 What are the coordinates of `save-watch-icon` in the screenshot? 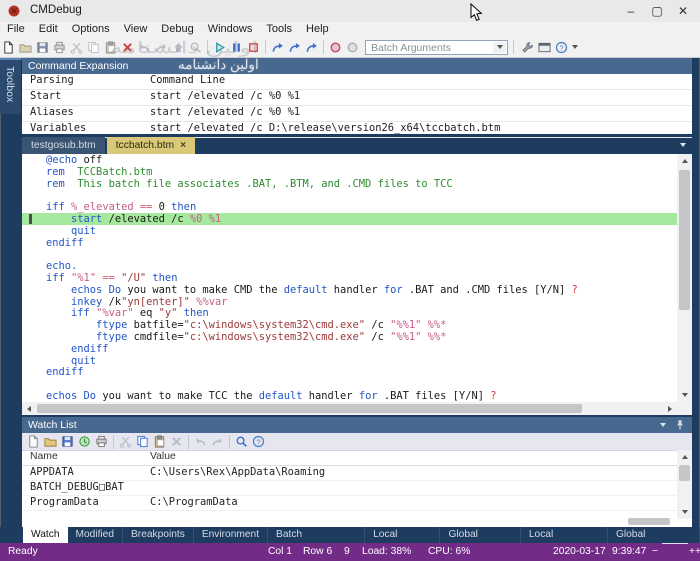 It's located at (68, 442).